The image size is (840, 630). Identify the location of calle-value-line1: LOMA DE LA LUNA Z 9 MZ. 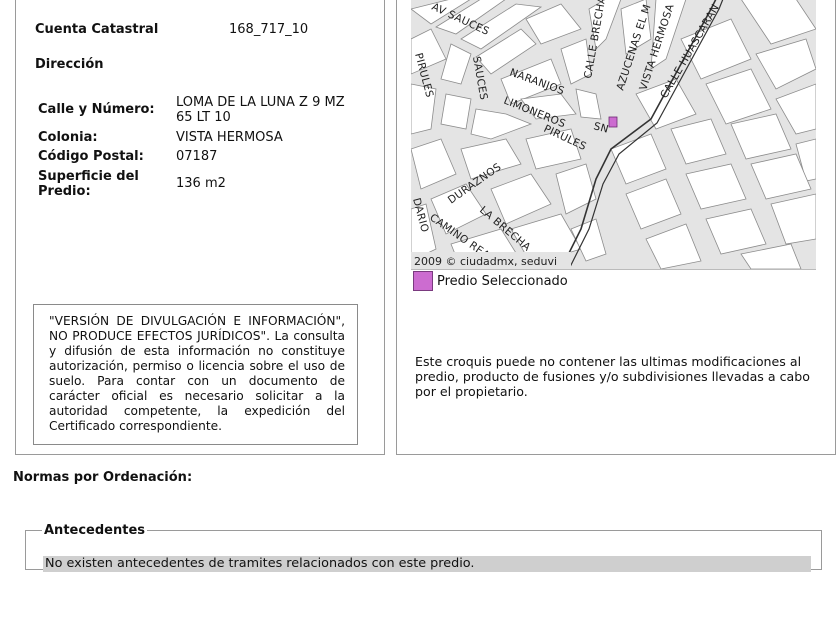
(260, 102).